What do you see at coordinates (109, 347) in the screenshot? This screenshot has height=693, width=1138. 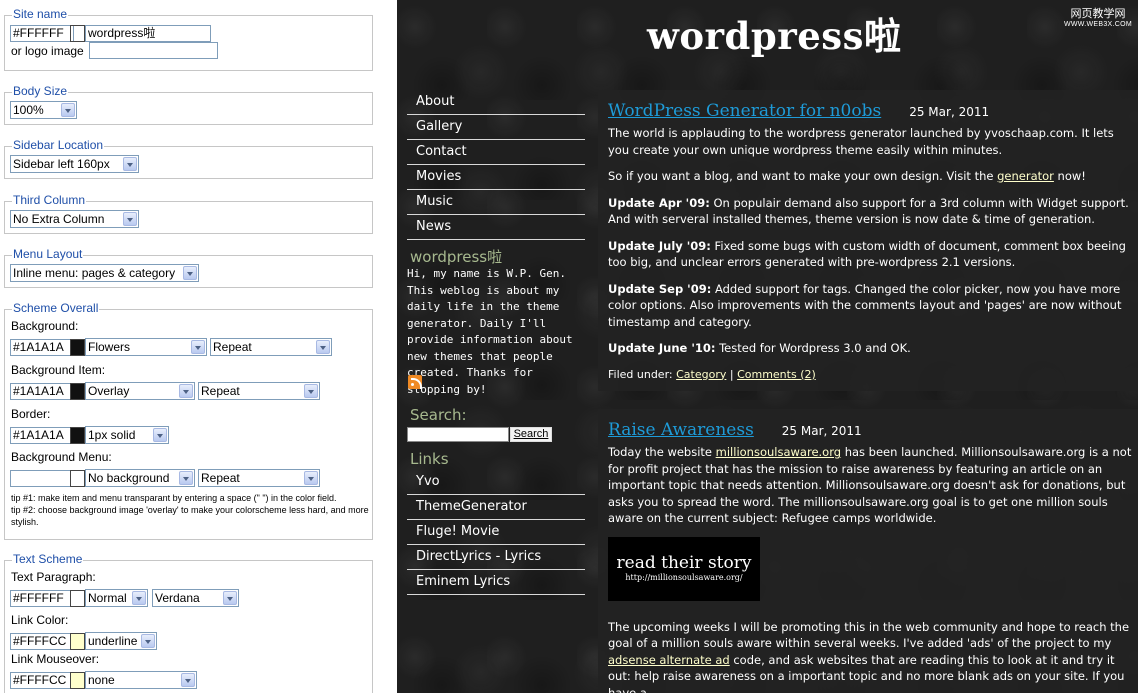 I see `background-image-value: Flowers` at bounding box center [109, 347].